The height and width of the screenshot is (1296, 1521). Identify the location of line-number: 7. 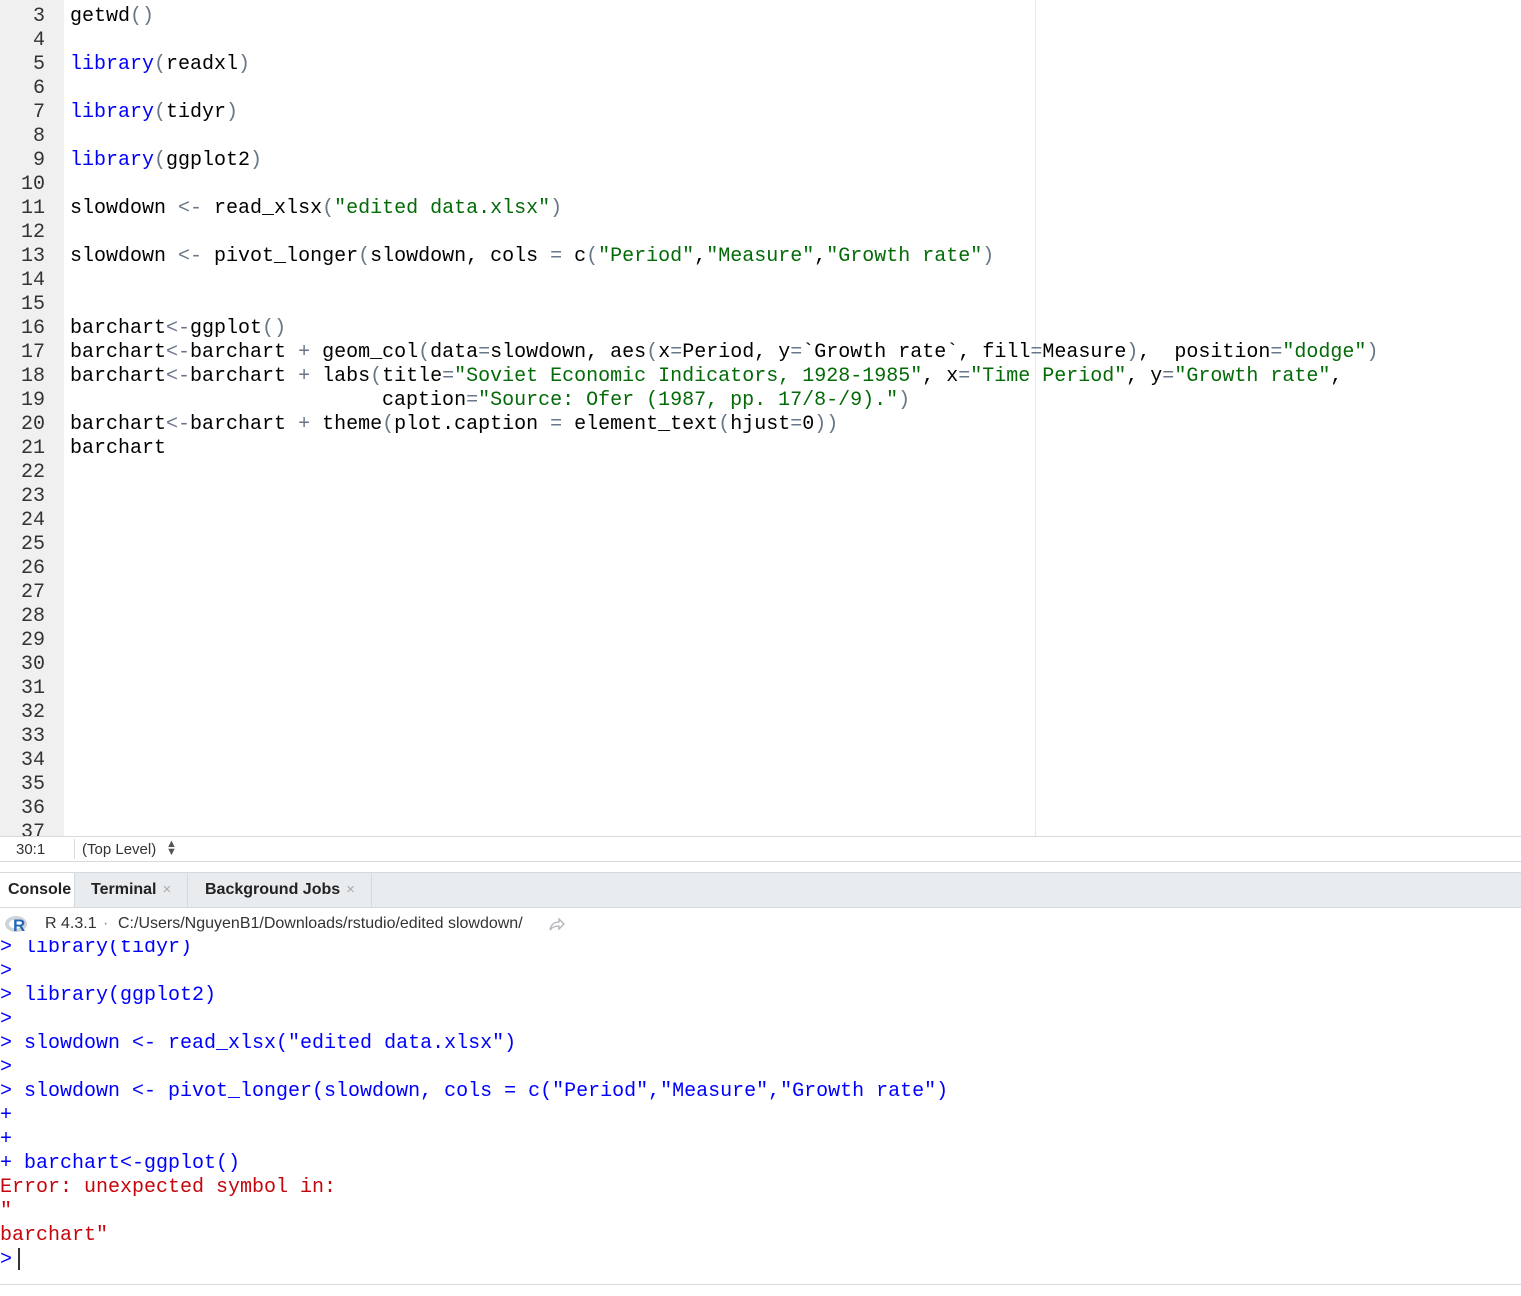
(38, 112).